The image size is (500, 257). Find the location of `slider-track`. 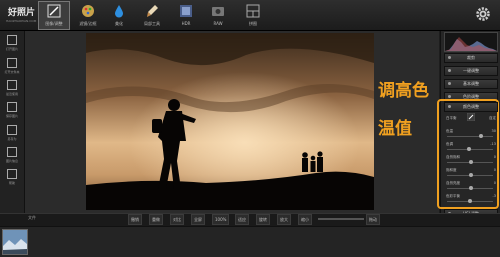

slider-track is located at coordinates (470, 136).